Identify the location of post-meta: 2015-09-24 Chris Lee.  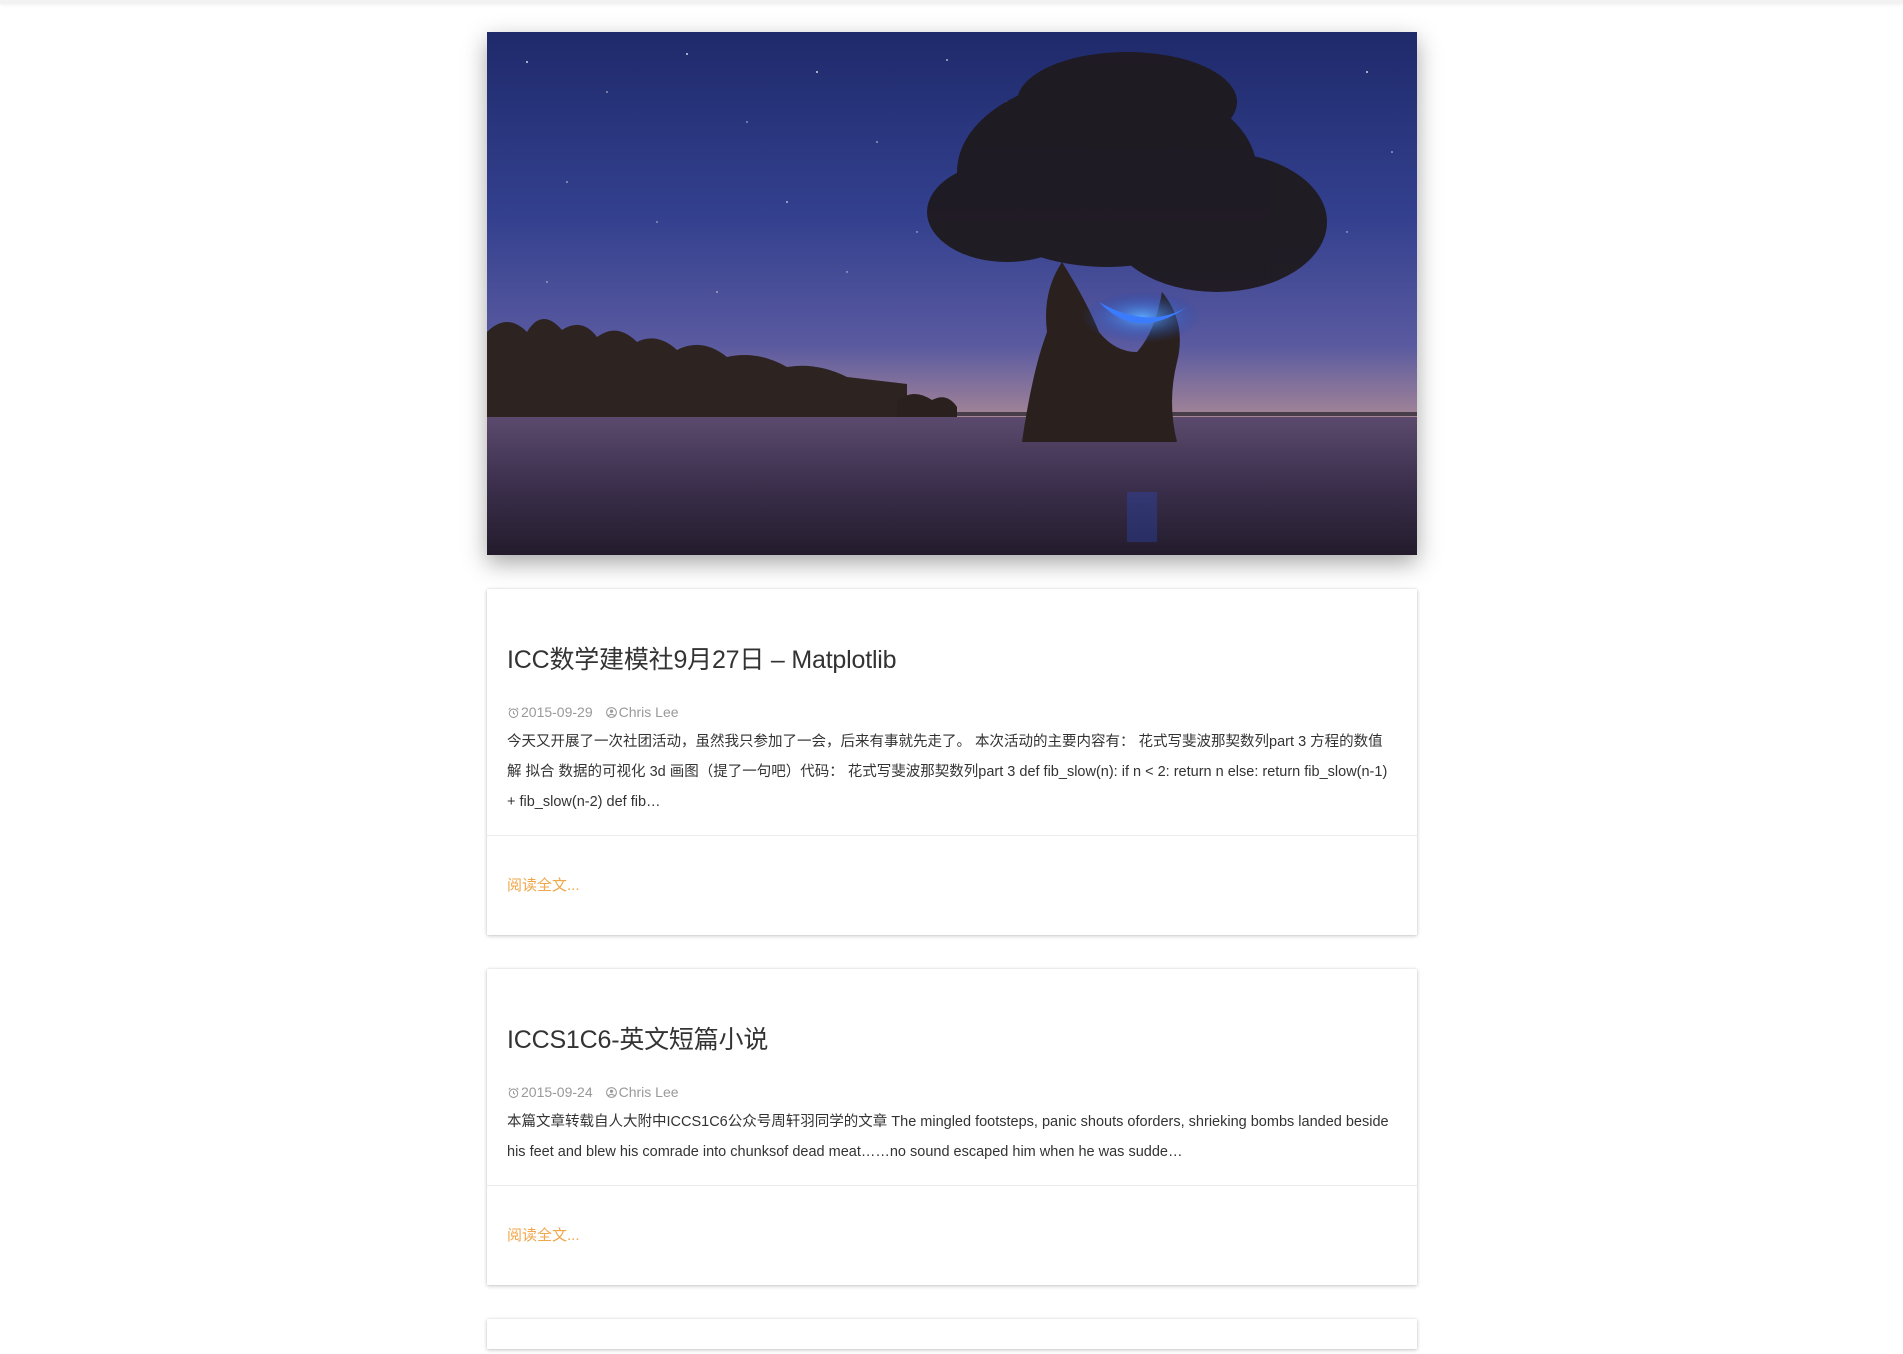
(952, 1092).